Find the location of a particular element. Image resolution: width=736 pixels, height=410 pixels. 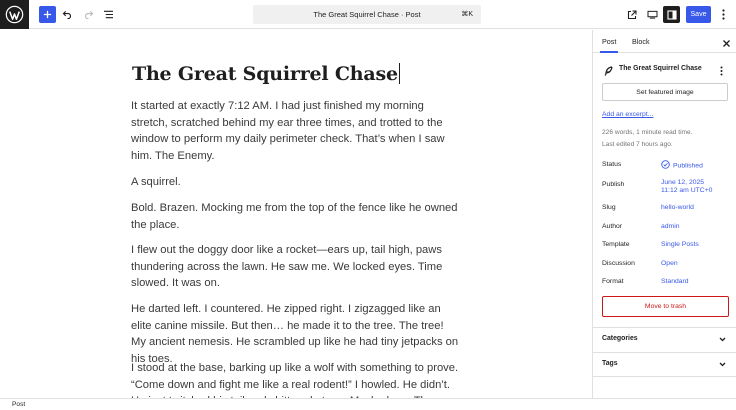

tab-block: Block is located at coordinates (641, 41).